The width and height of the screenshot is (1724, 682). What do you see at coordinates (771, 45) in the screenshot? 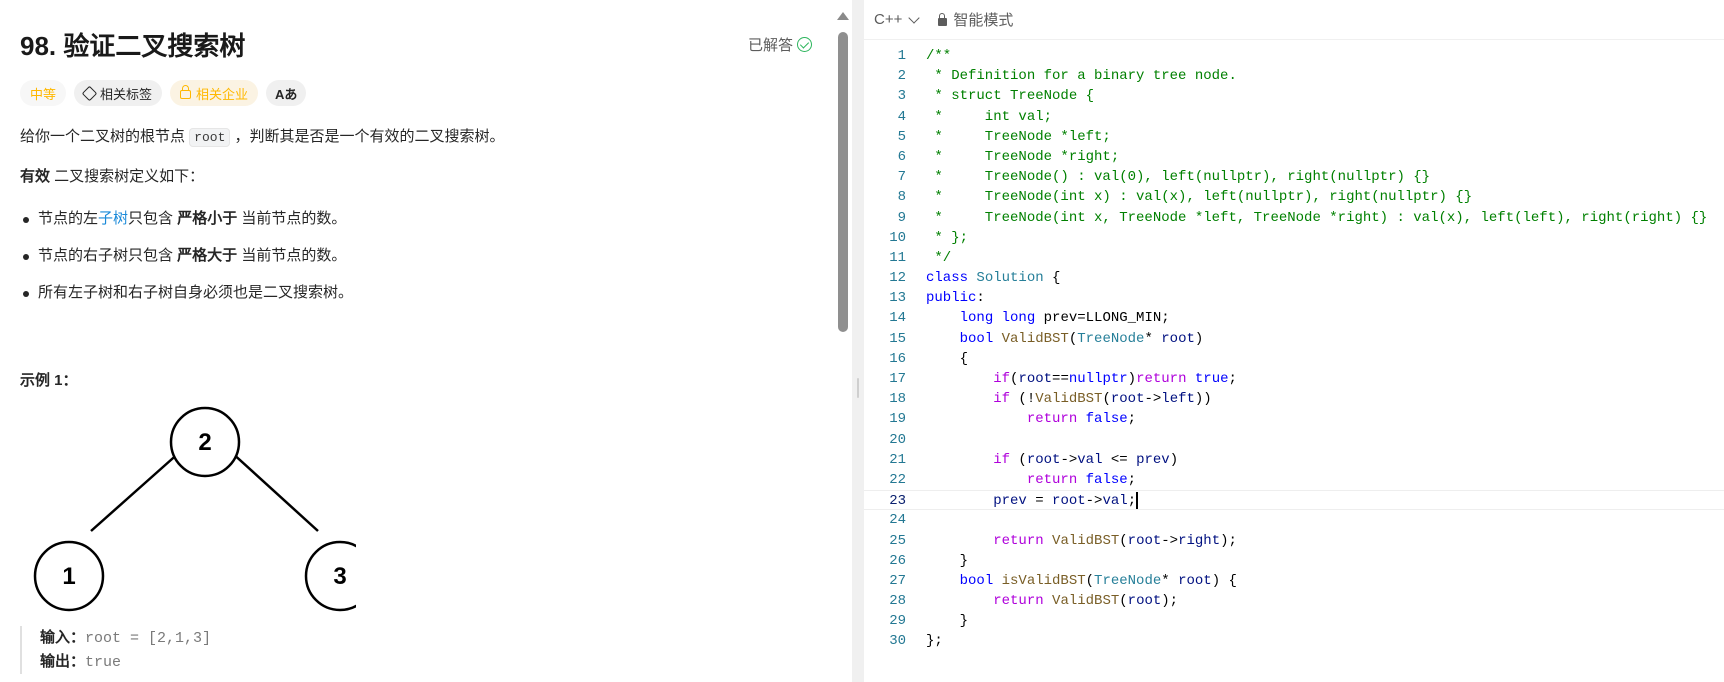
I see `solved-label: 已解答` at bounding box center [771, 45].